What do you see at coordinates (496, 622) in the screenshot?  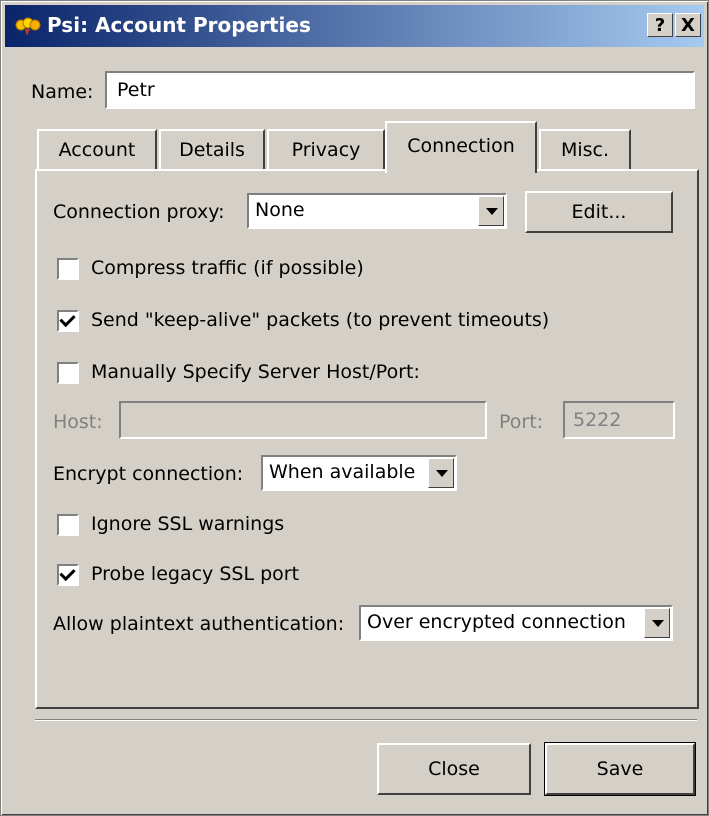 I see `plaintext-value: Over encrypted connection` at bounding box center [496, 622].